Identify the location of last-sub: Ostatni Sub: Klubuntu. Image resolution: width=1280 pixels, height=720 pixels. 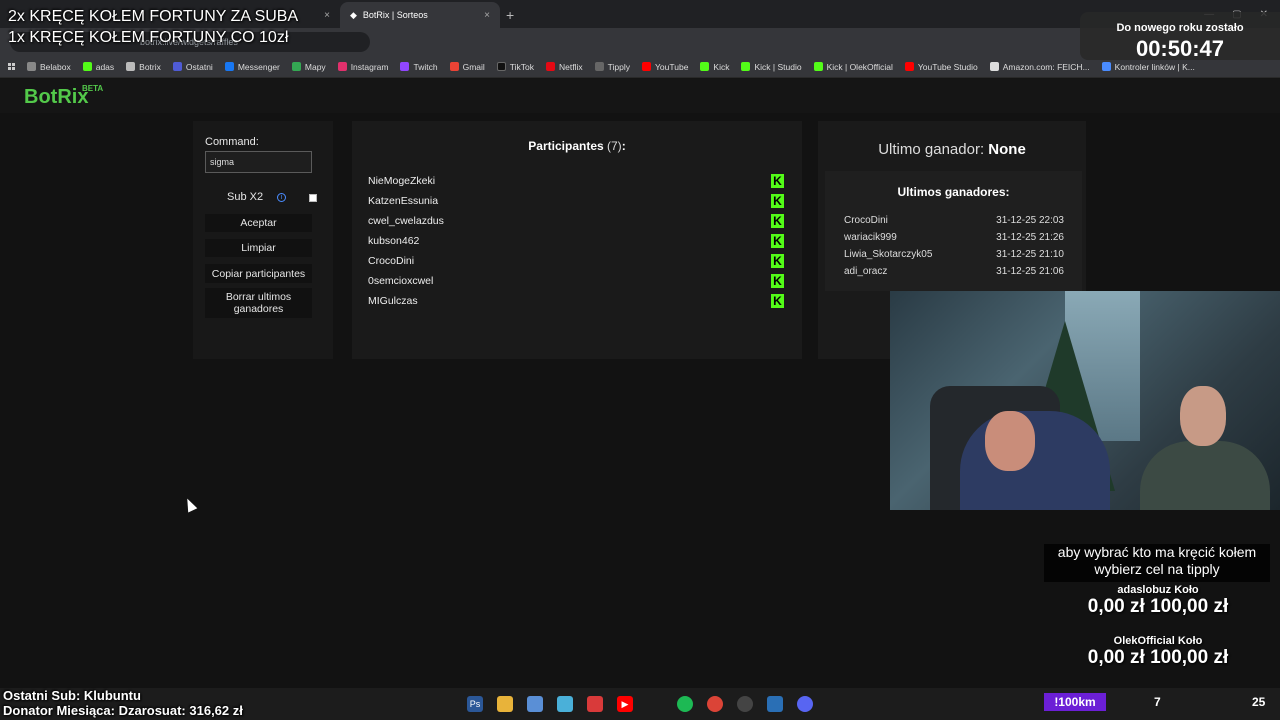
(72, 695).